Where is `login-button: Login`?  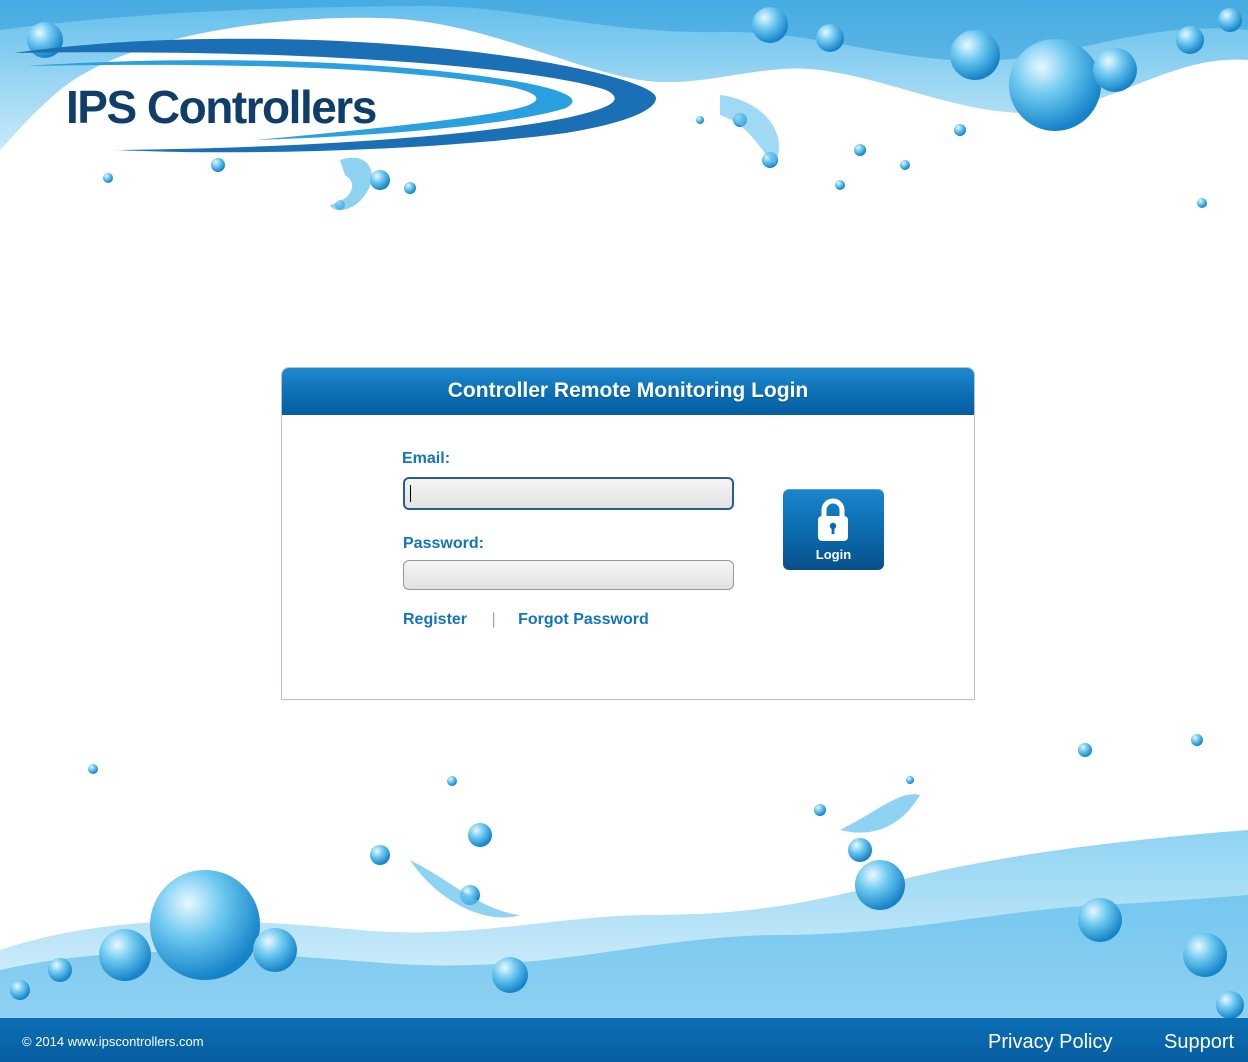 login-button: Login is located at coordinates (833, 529).